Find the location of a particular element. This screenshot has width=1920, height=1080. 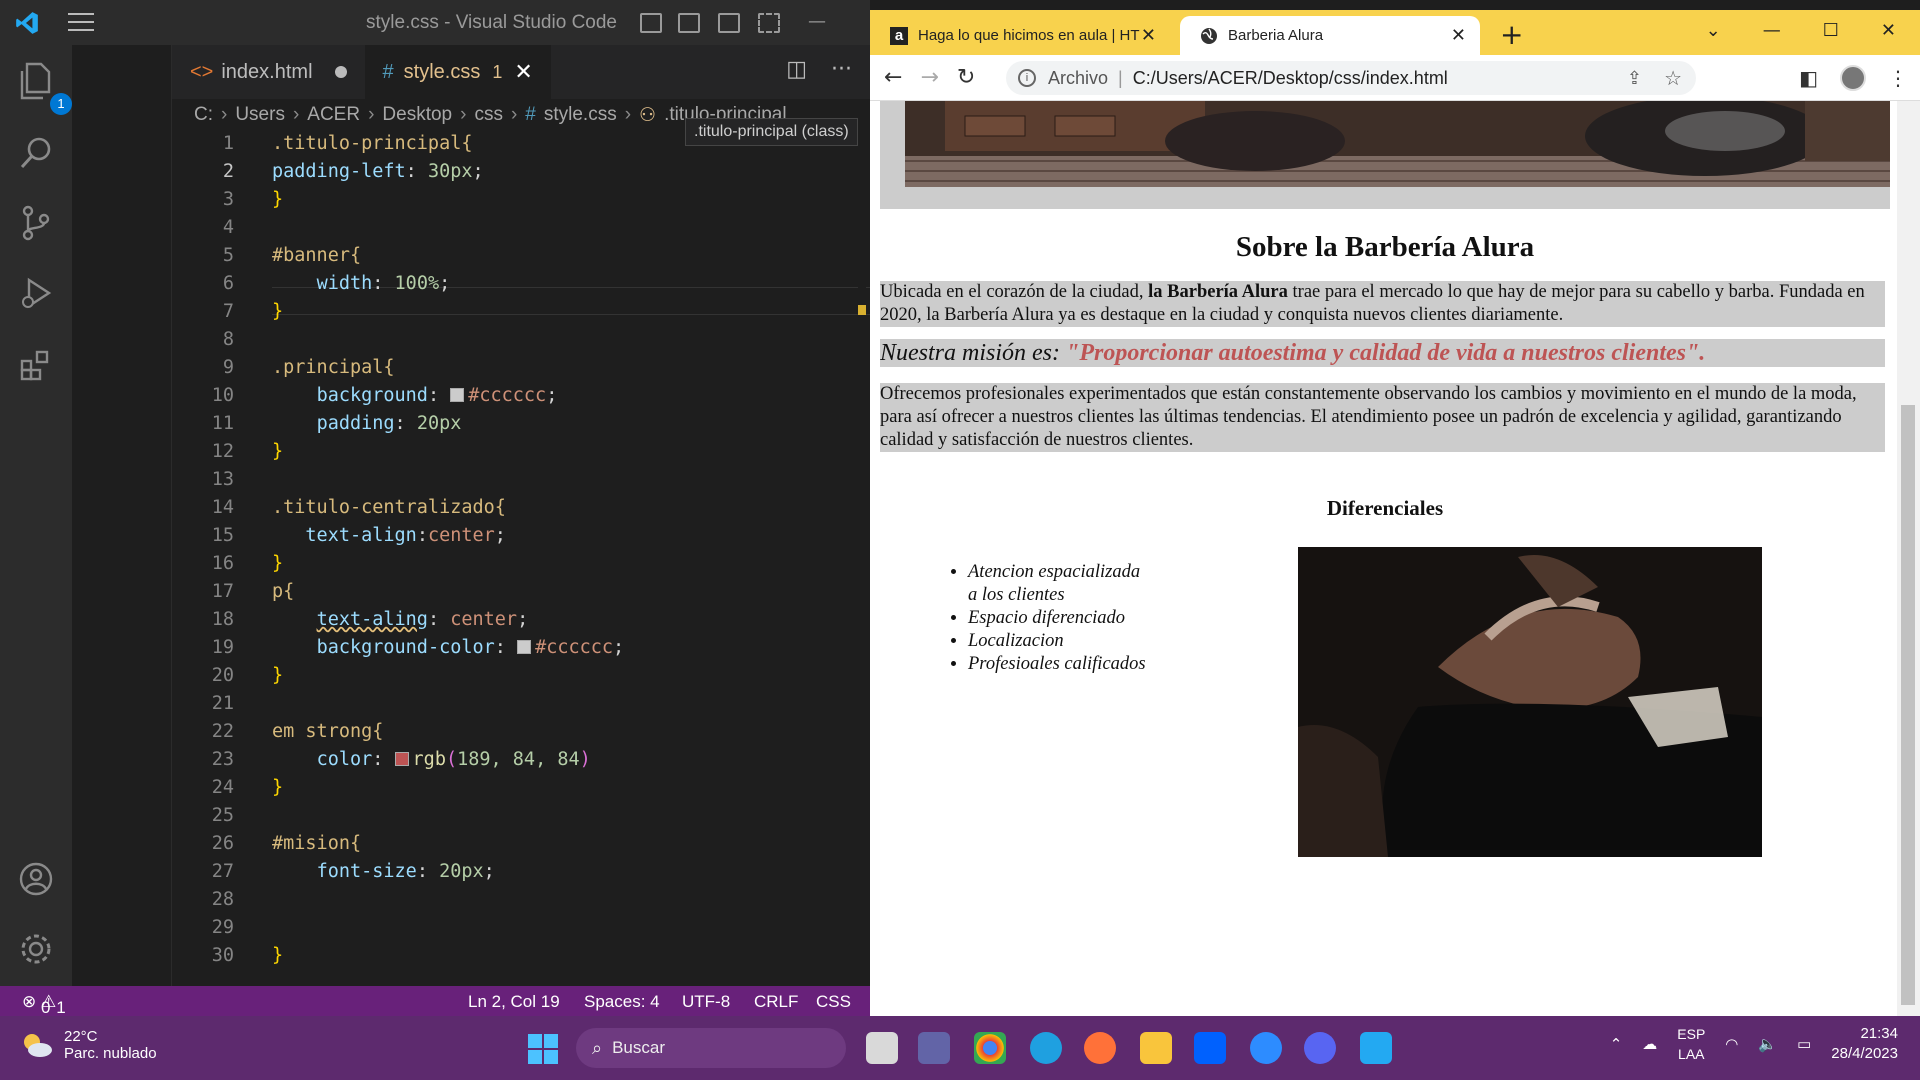

tab-search-chevron-icon: ⌄ is located at coordinates (1713, 30).